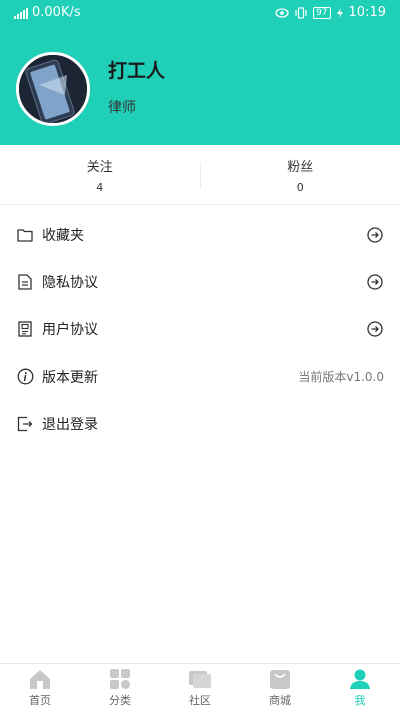 The height and width of the screenshot is (711, 400). I want to click on user-name: 打工人, so click(137, 71).